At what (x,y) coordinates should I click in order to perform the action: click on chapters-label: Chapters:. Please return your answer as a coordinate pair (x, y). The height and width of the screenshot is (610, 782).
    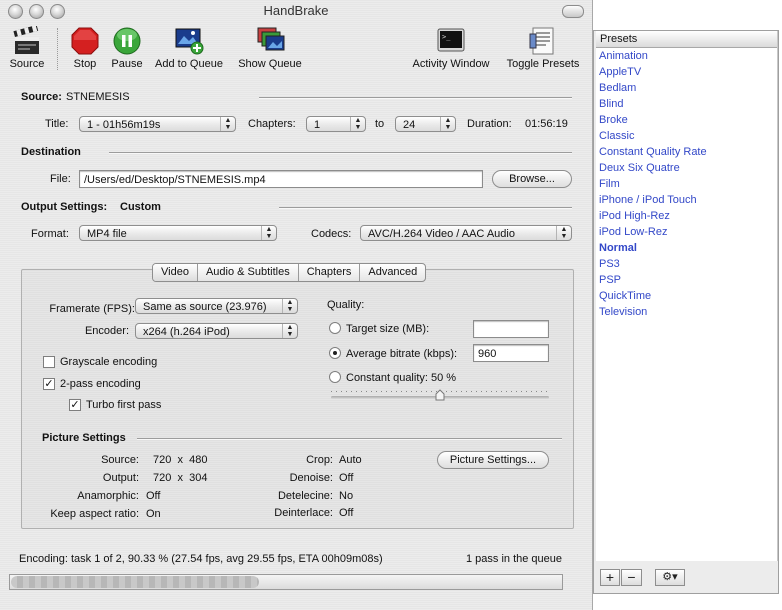
    Looking at the image, I should click on (272, 124).